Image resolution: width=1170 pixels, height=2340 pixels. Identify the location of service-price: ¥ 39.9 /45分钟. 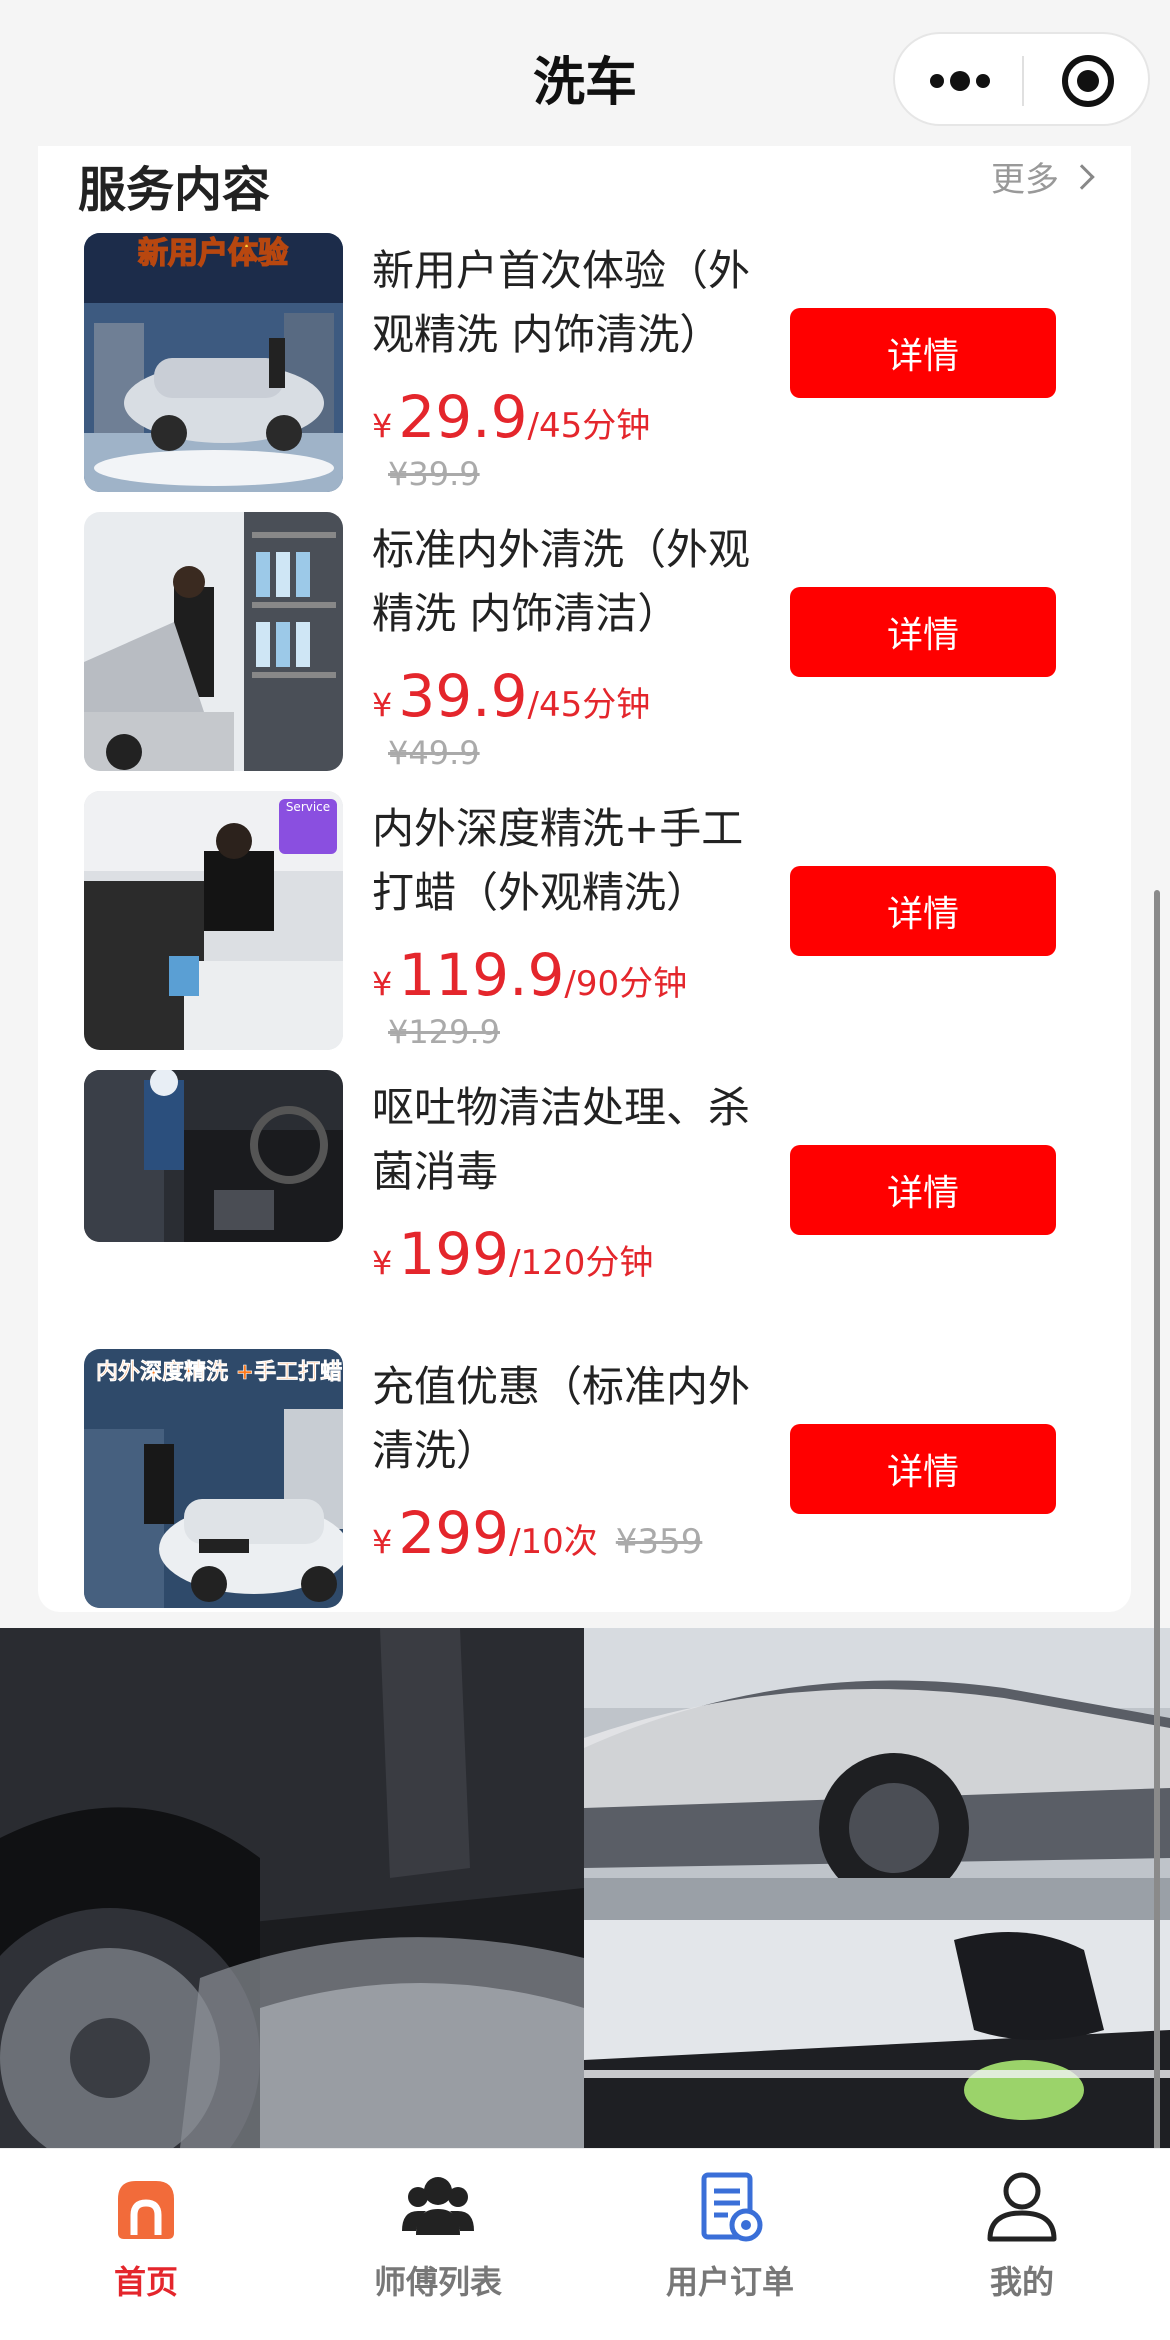
(511, 696).